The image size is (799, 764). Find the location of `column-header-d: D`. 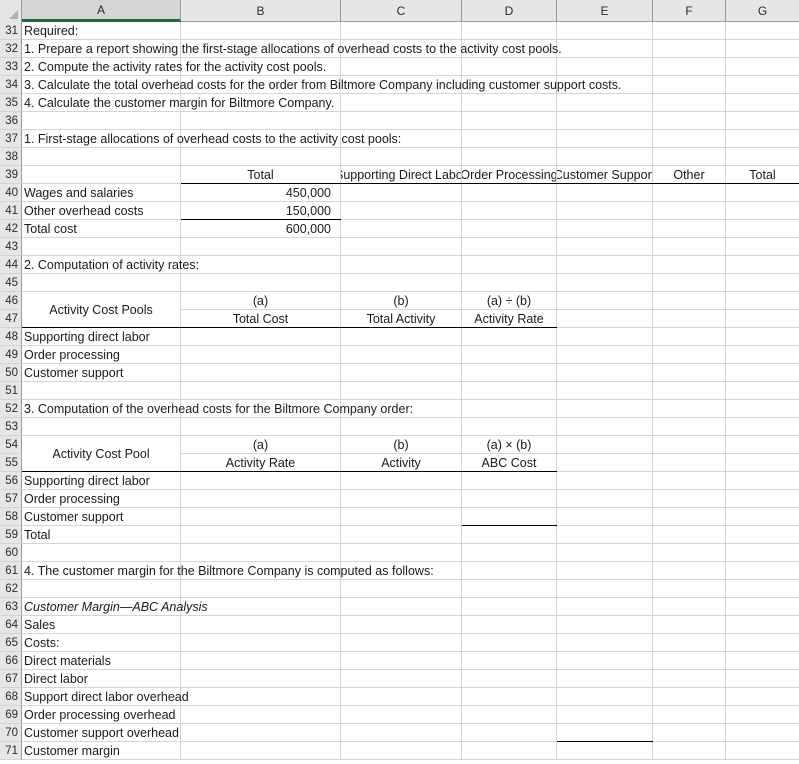

column-header-d: D is located at coordinates (509, 10).